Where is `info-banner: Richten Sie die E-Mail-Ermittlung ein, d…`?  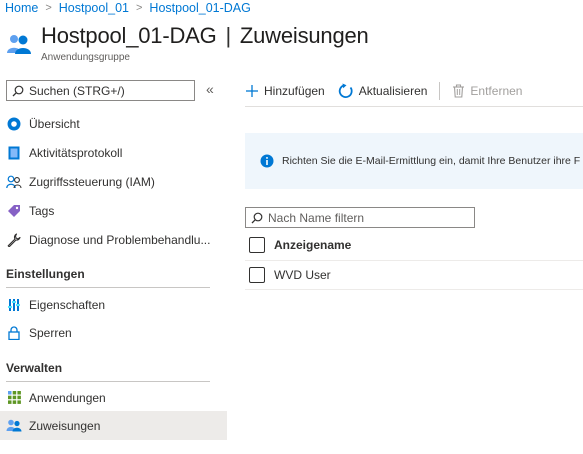 info-banner: Richten Sie die E-Mail-Ermittlung ein, d… is located at coordinates (414, 161).